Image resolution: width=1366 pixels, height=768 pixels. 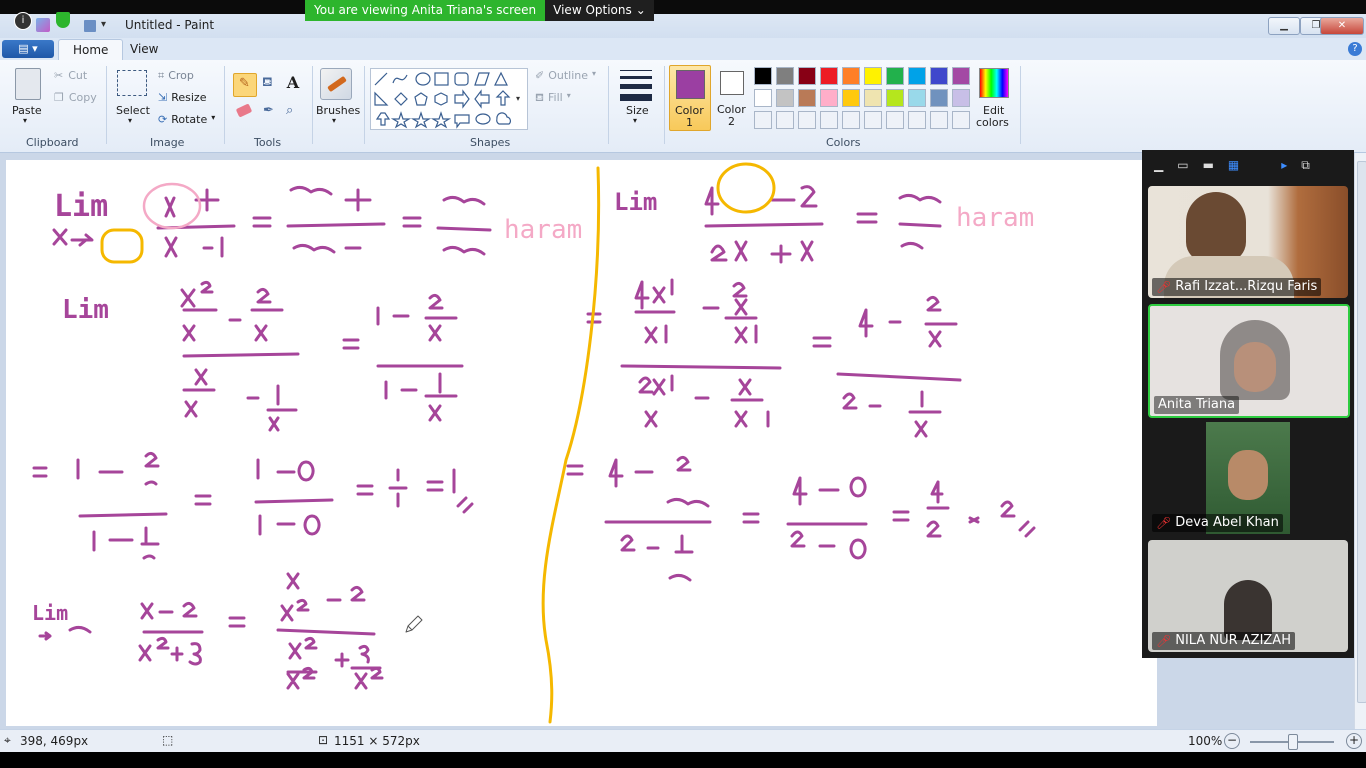 I want to click on edit-colors-button: Edit colors, so click(x=994, y=97).